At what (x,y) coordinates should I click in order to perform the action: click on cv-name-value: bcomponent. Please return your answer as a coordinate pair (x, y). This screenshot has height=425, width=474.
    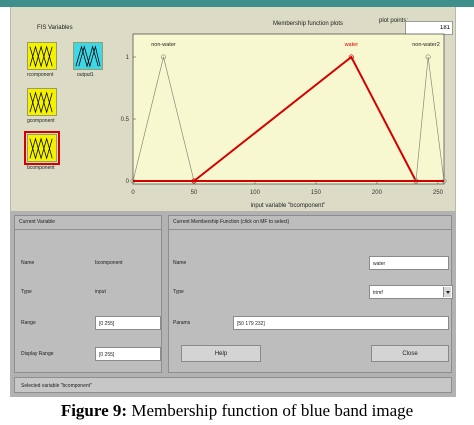
    Looking at the image, I should click on (109, 263).